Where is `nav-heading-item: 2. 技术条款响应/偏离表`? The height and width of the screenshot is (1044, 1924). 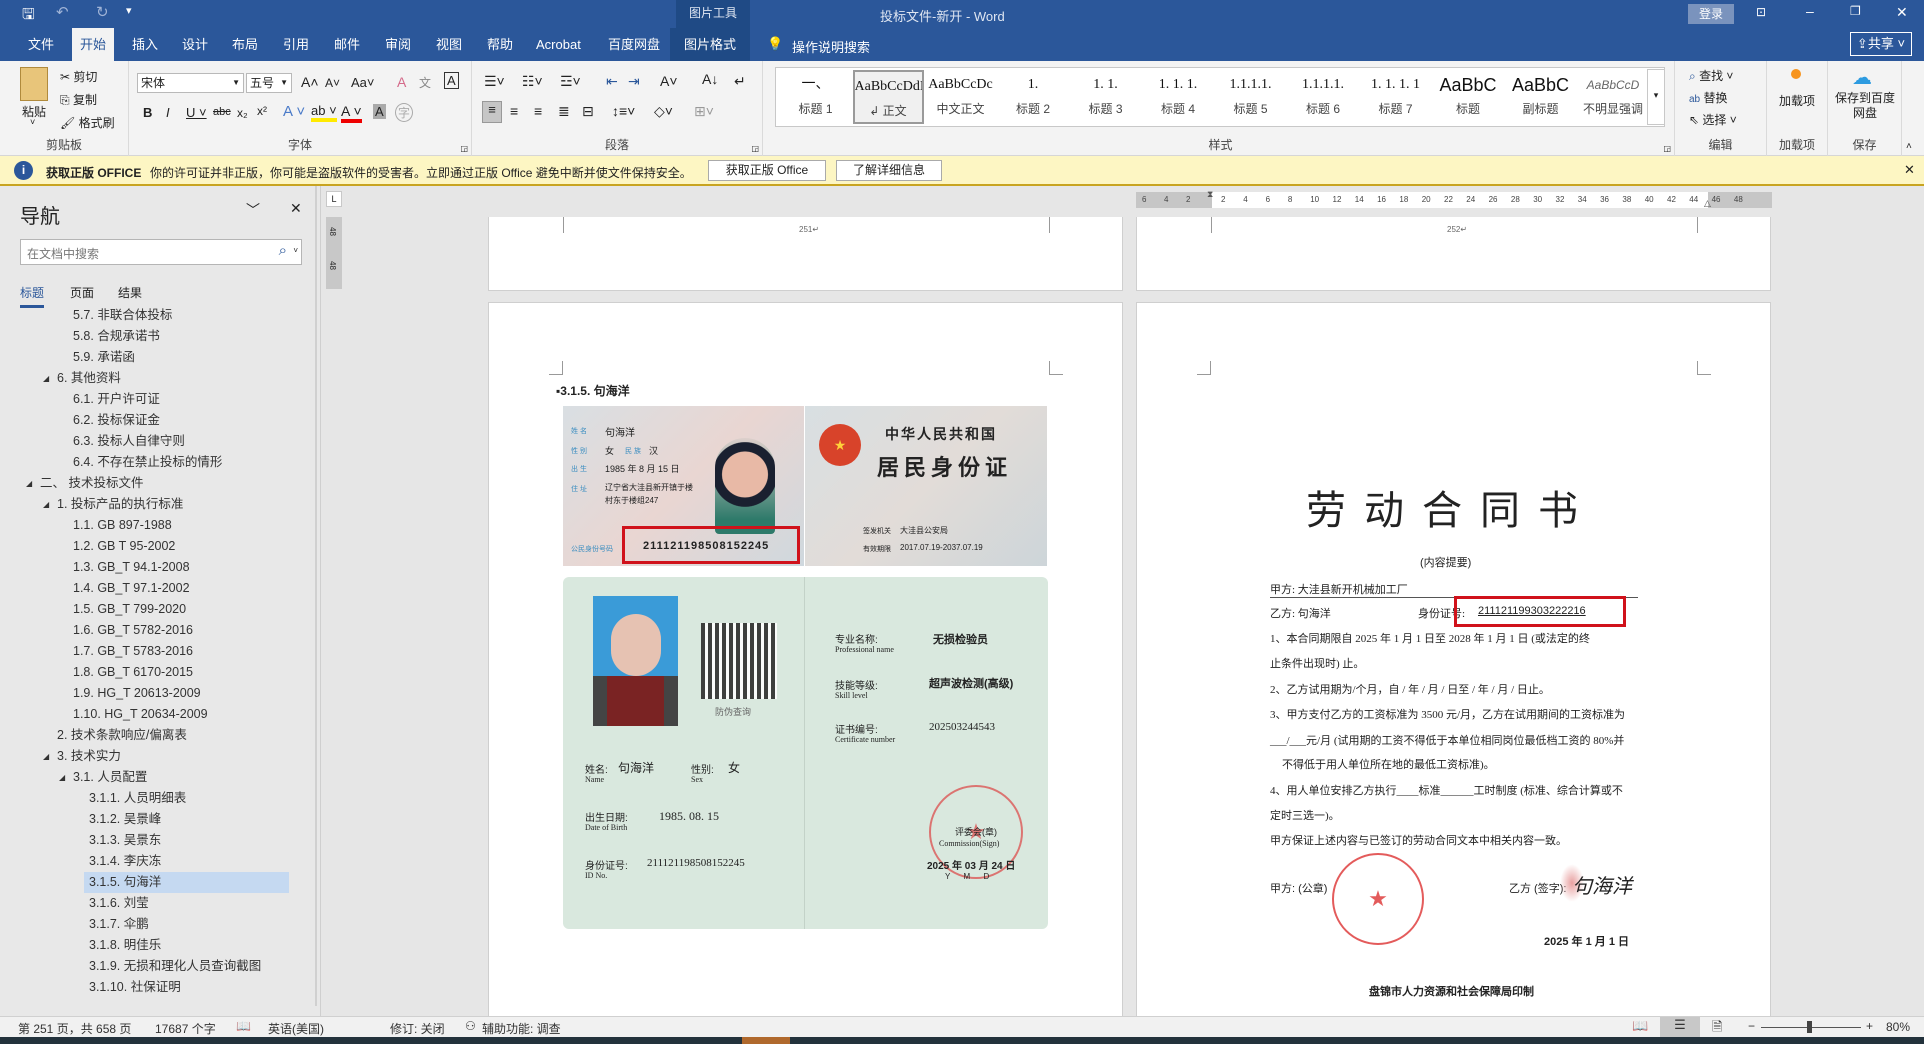
nav-heading-item: 2. 技术条款响应/偏离表 is located at coordinates (122, 735).